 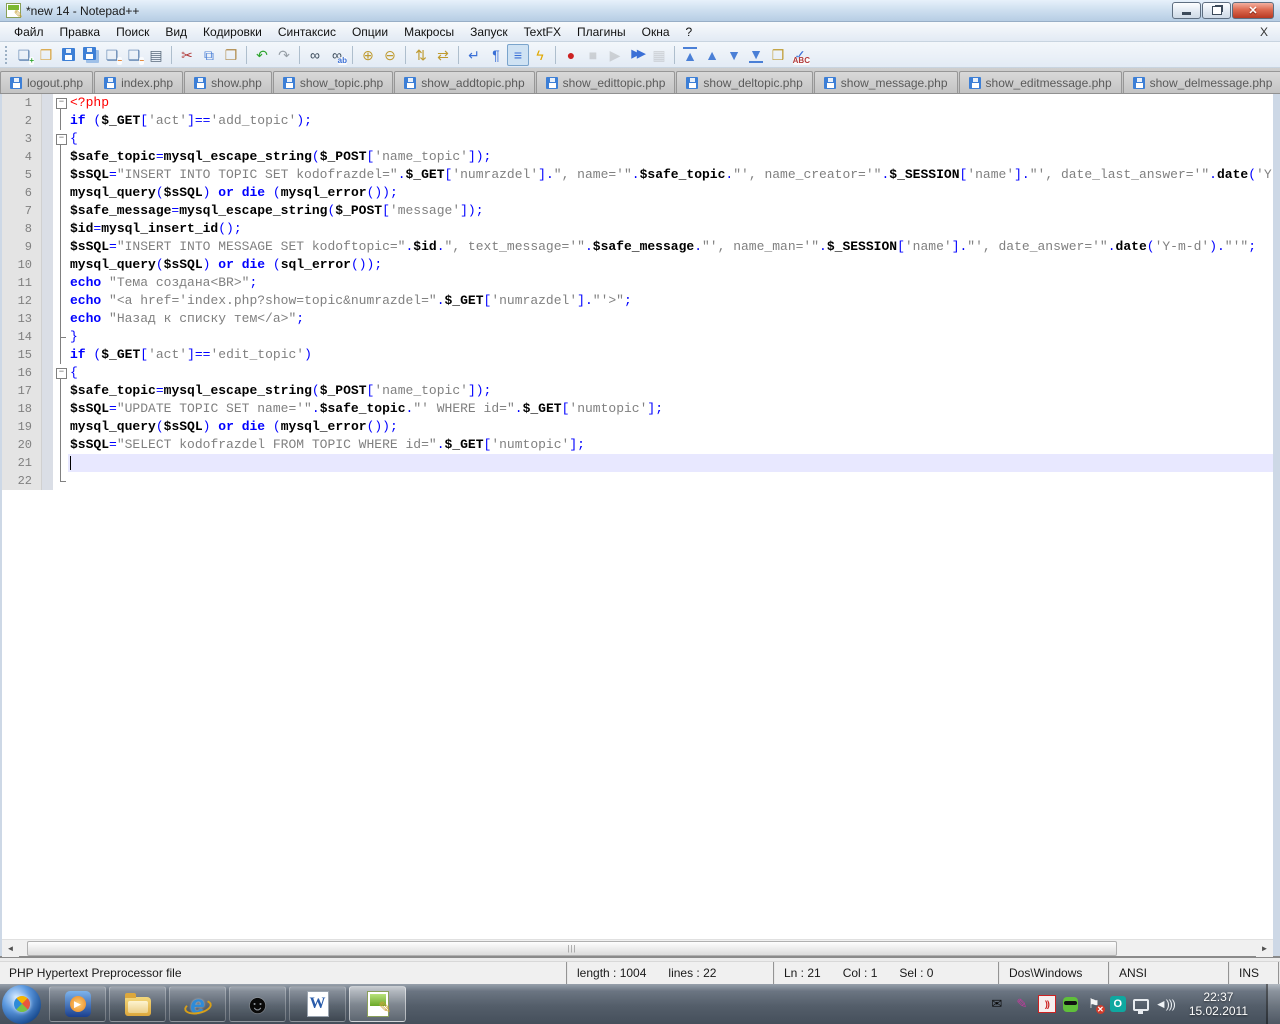 What do you see at coordinates (601, 32) in the screenshot?
I see `menu-item-10: Плагины` at bounding box center [601, 32].